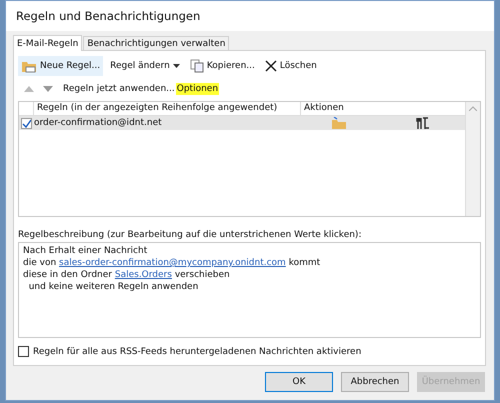 This screenshot has height=403, width=500. I want to click on toolbar-button: Regel ändern, so click(145, 66).